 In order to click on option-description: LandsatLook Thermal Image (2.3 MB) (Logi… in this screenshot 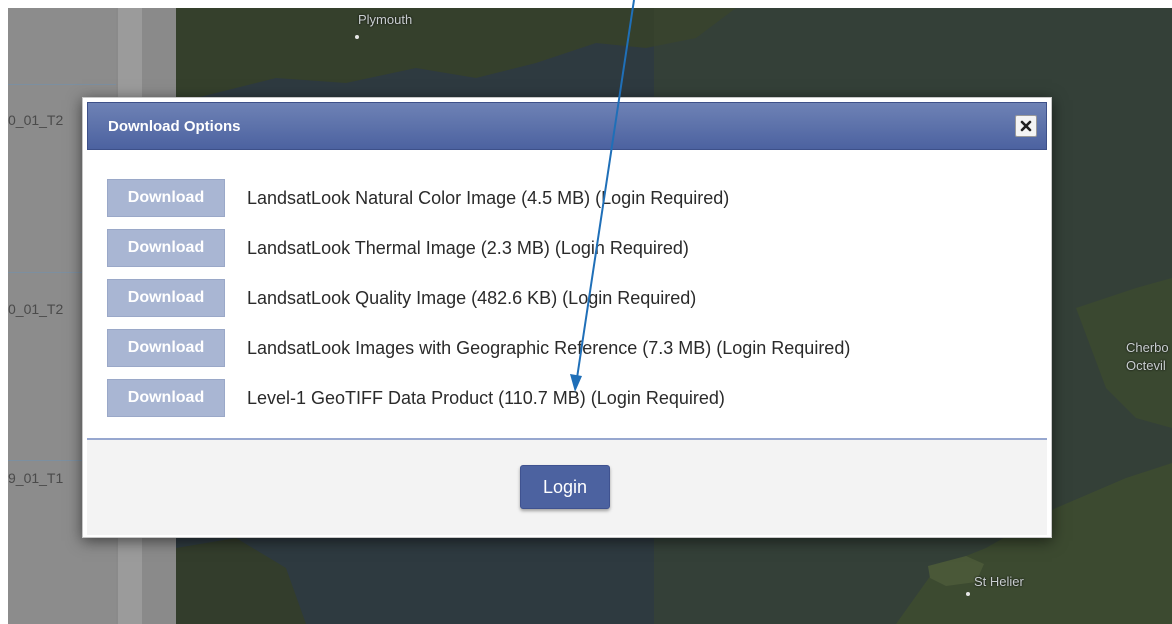, I will do `click(468, 247)`.